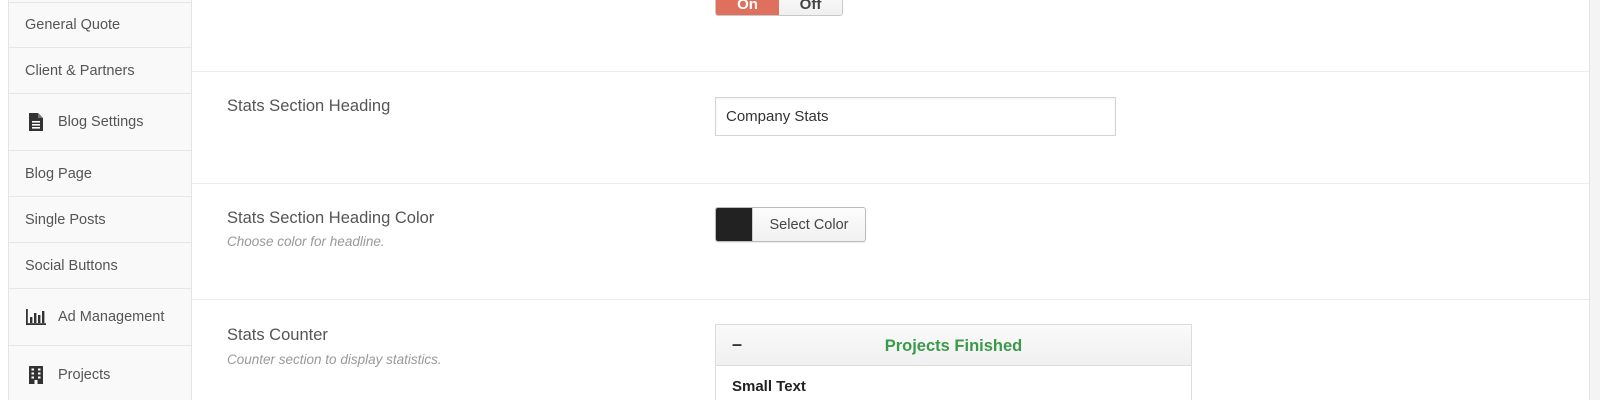 The image size is (1600, 400). I want to click on sidebar-item-blog-settings: Blog Settings, so click(100, 122).